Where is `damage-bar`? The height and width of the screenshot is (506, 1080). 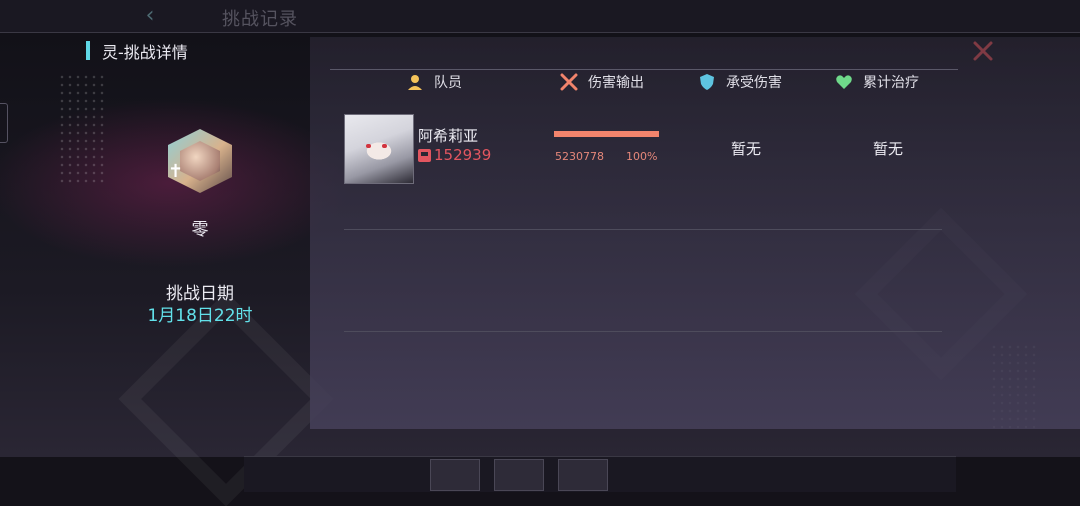
damage-bar is located at coordinates (606, 134).